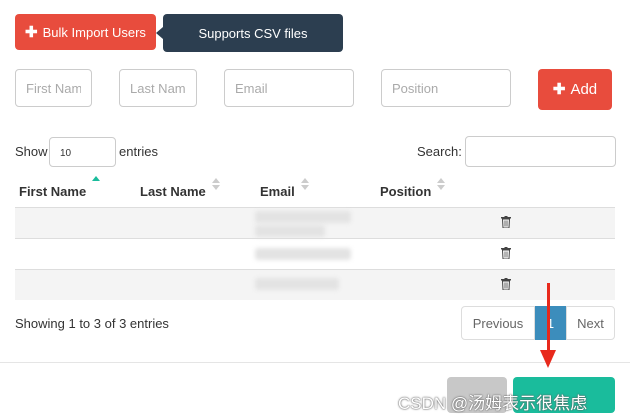  What do you see at coordinates (253, 33) in the screenshot?
I see `csv-tooltip: Supports CSV files` at bounding box center [253, 33].